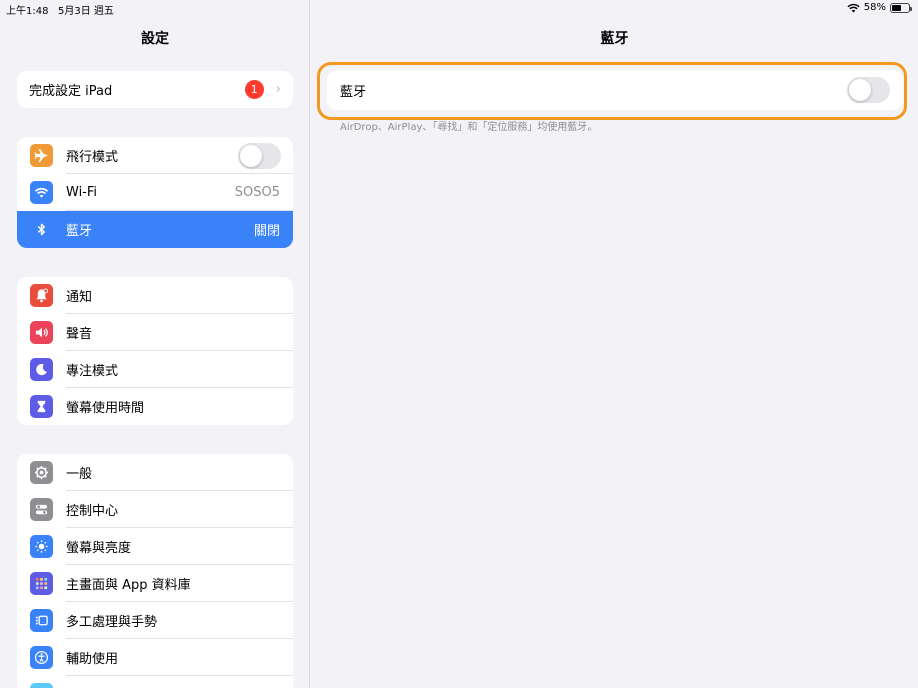 The height and width of the screenshot is (688, 918). Describe the element at coordinates (41, 295) in the screenshot. I see `notification-icon` at that location.